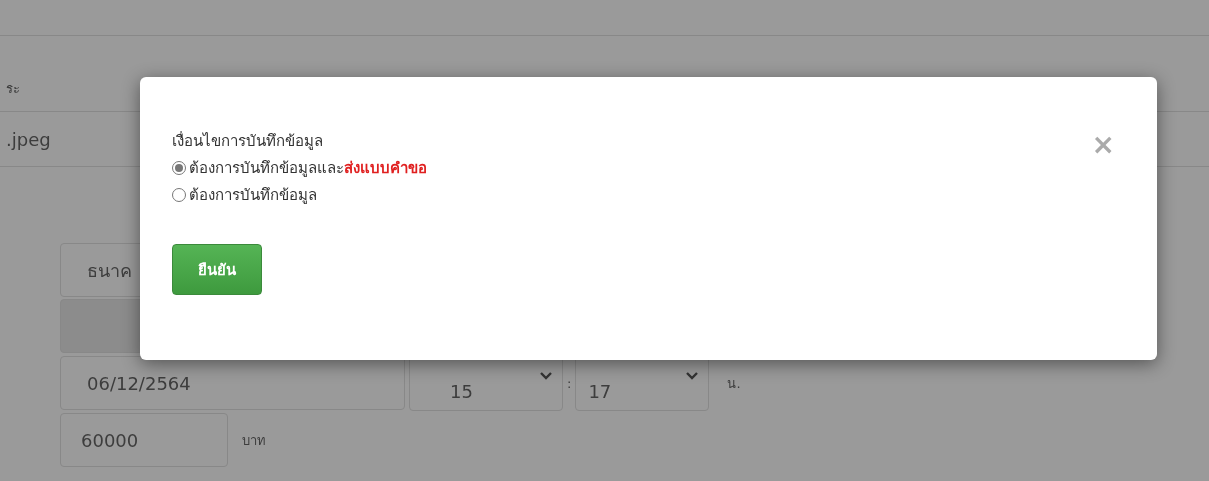 The height and width of the screenshot is (481, 1209). Describe the element at coordinates (13, 89) in the screenshot. I see `field-label: ระ` at that location.